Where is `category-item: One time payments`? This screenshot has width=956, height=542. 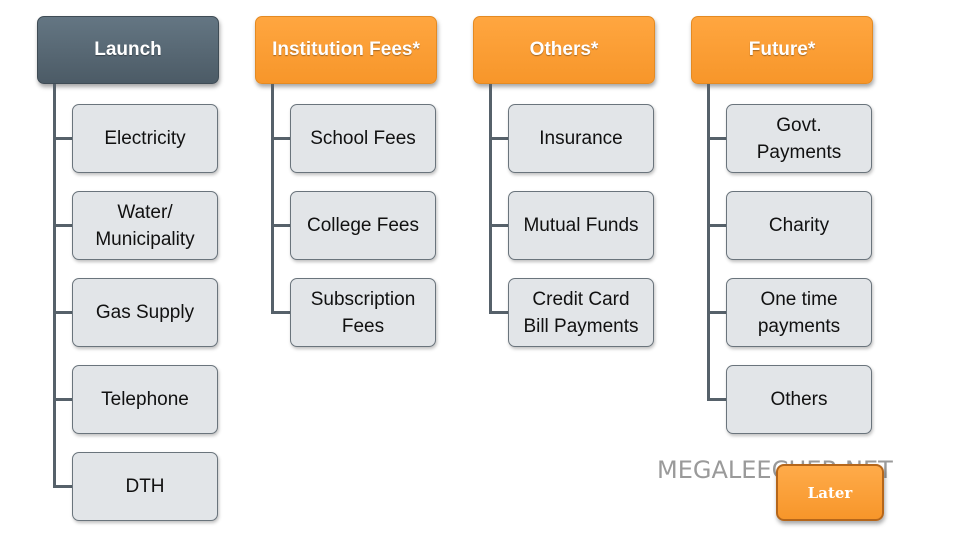
category-item: One time payments is located at coordinates (799, 312).